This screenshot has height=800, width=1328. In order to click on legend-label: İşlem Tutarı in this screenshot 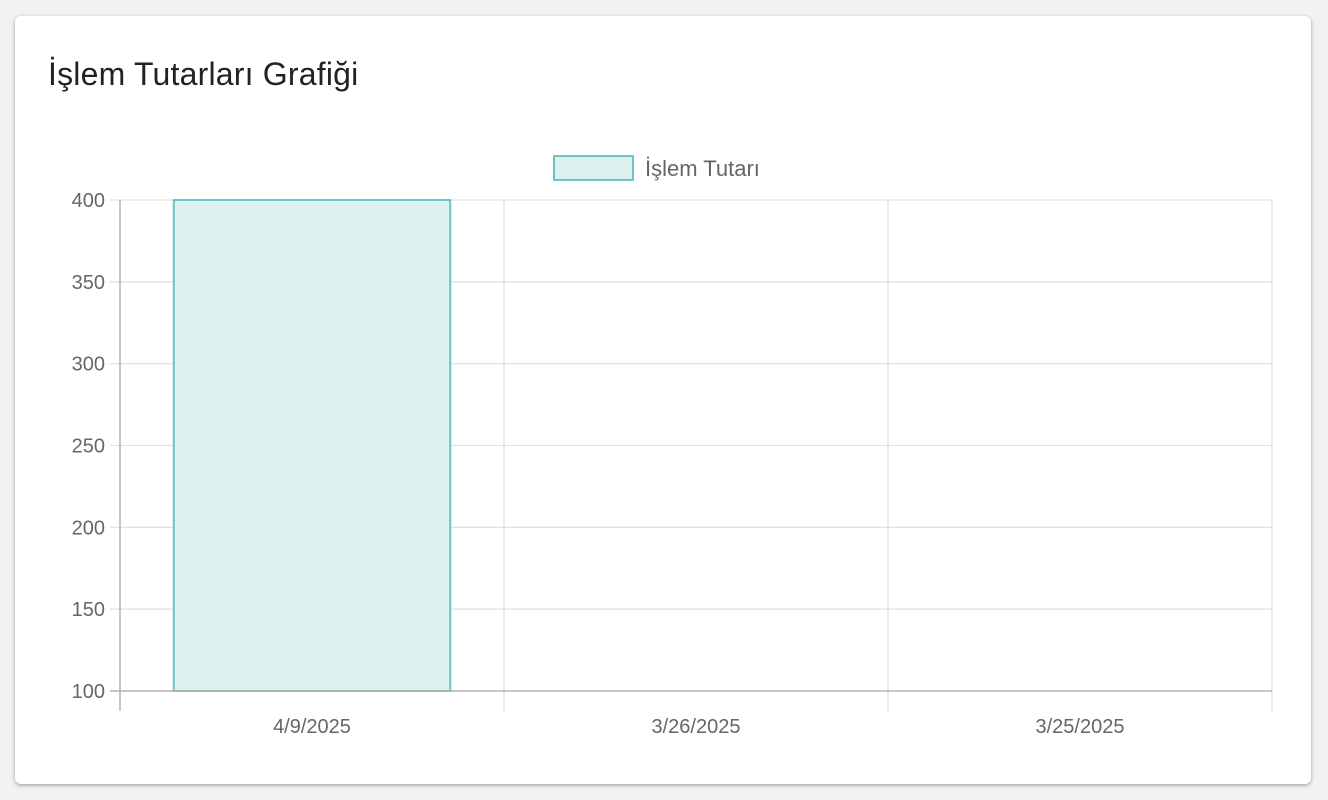, I will do `click(702, 168)`.